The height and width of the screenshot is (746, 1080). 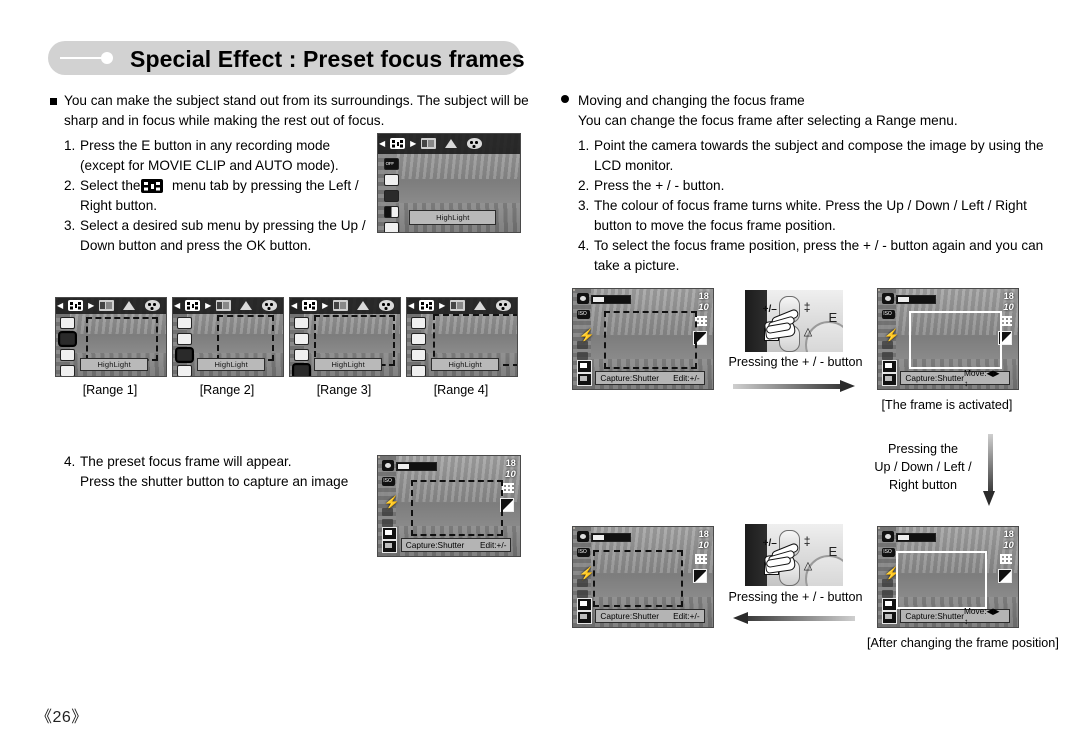 I want to click on left-step2-line1-pre: Select the, so click(x=110, y=185).